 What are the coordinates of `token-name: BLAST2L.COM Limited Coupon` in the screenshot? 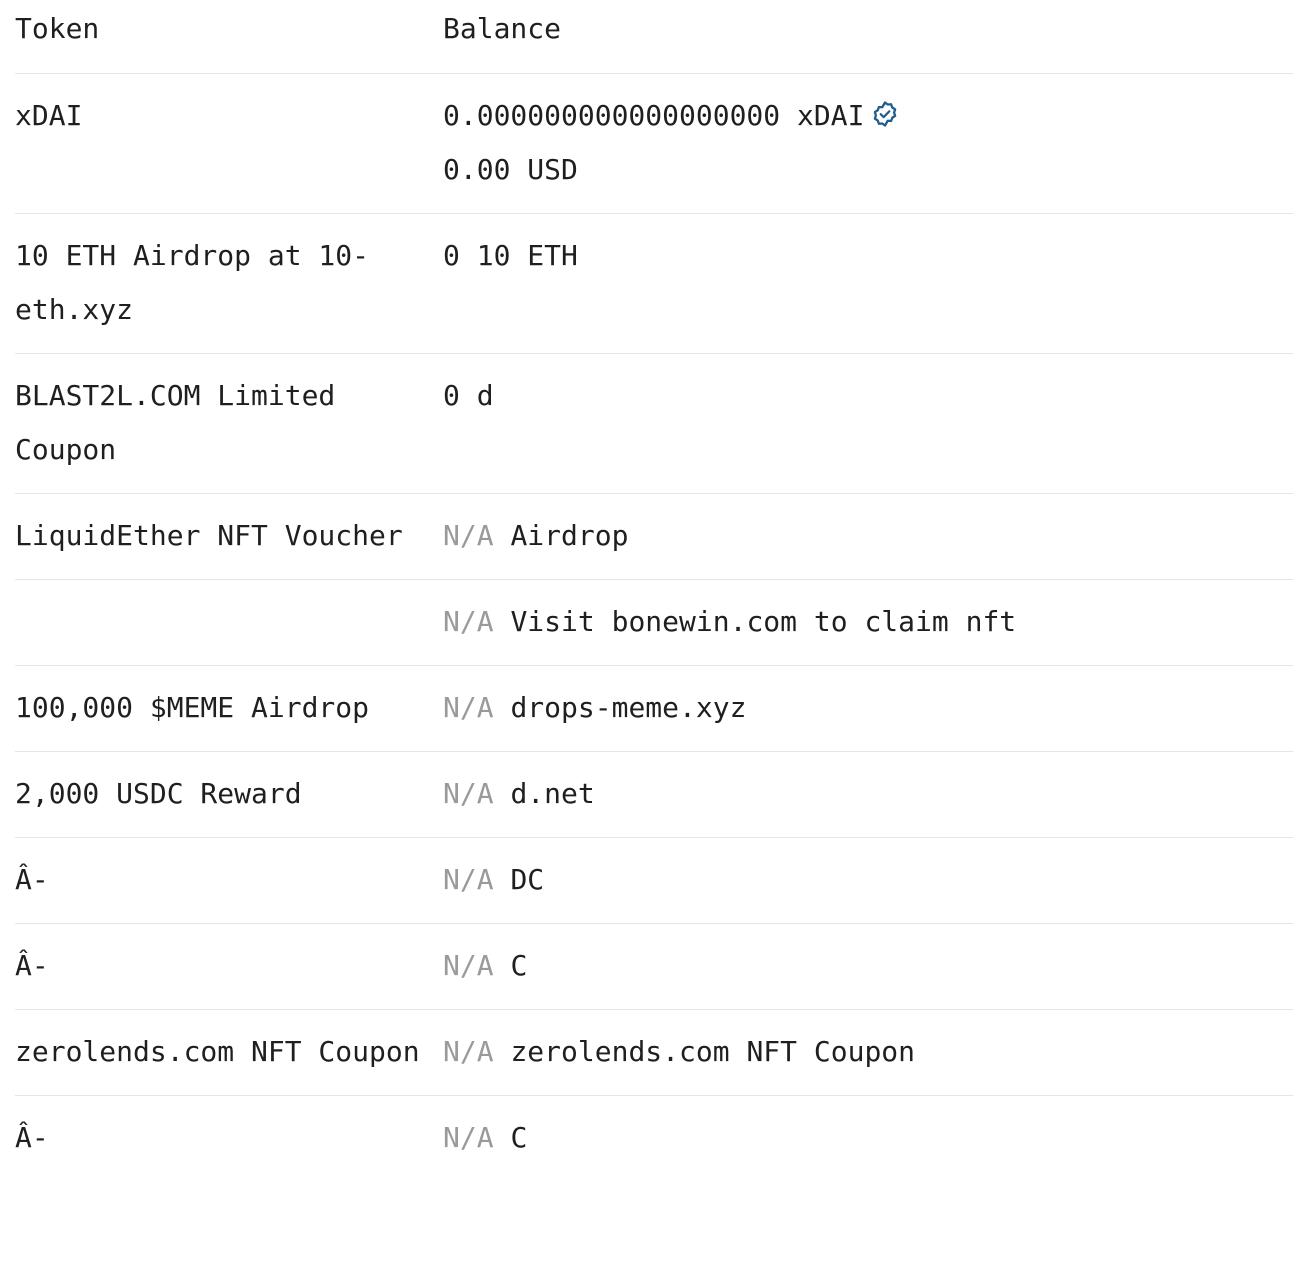 It's located at (229, 423).